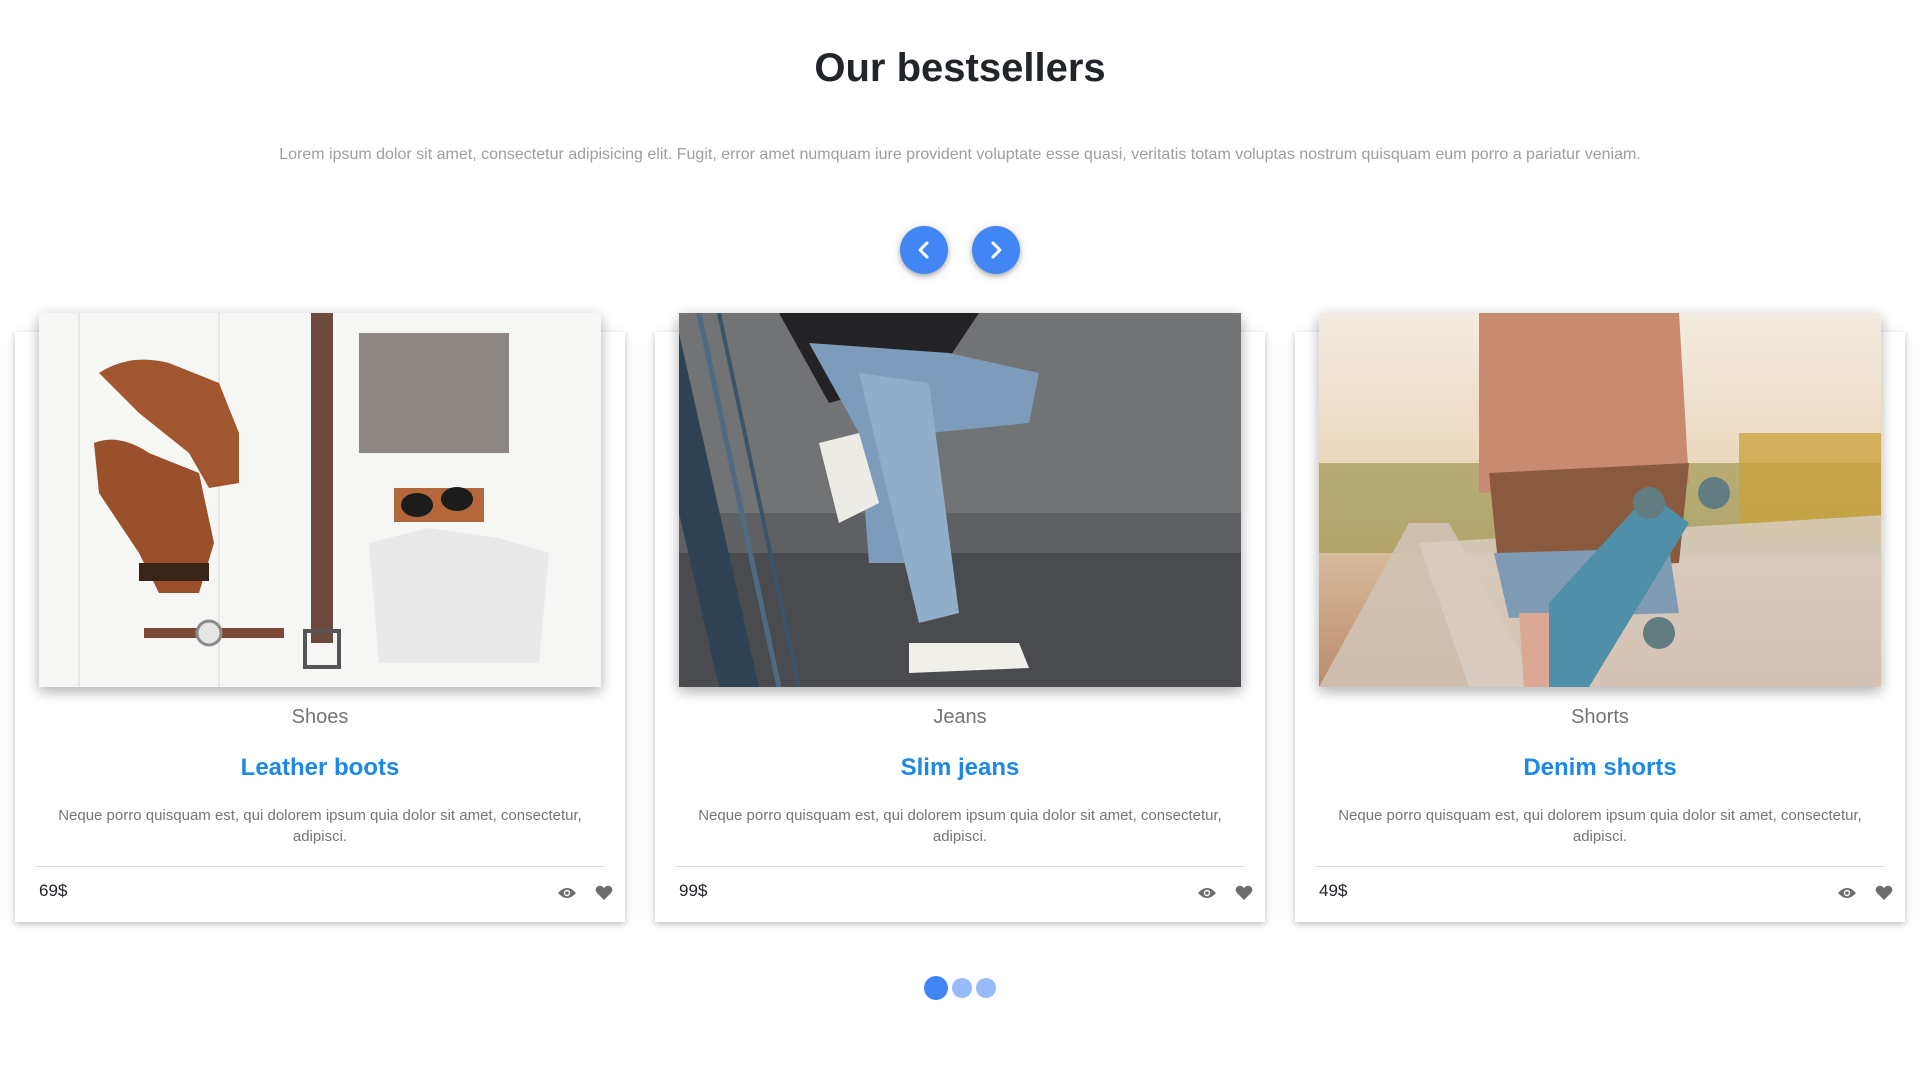 This screenshot has height=1080, width=1920. I want to click on carousel-pagination, so click(960, 988).